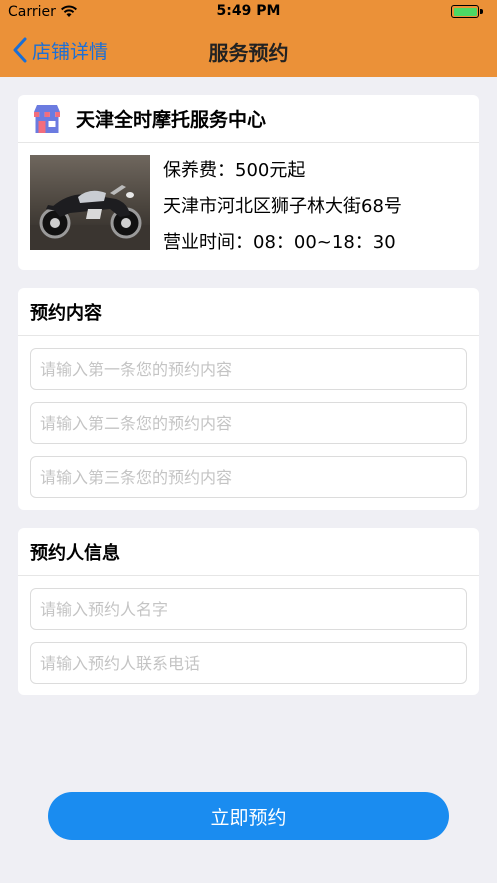 This screenshot has height=883, width=497. I want to click on section-title-content: 预约内容, so click(248, 312).